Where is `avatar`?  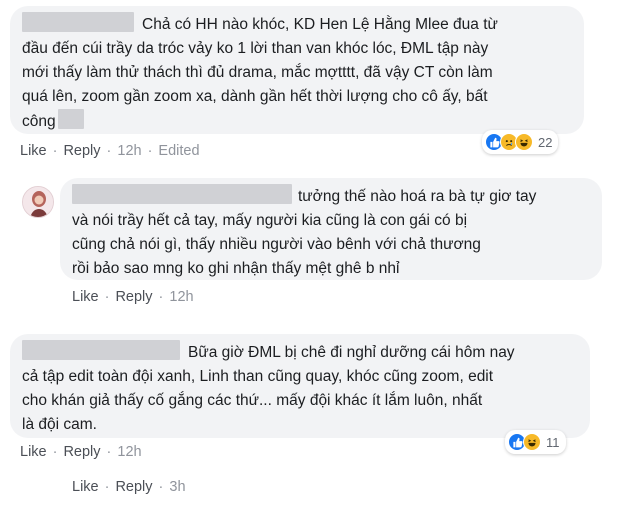
avatar is located at coordinates (38, 202).